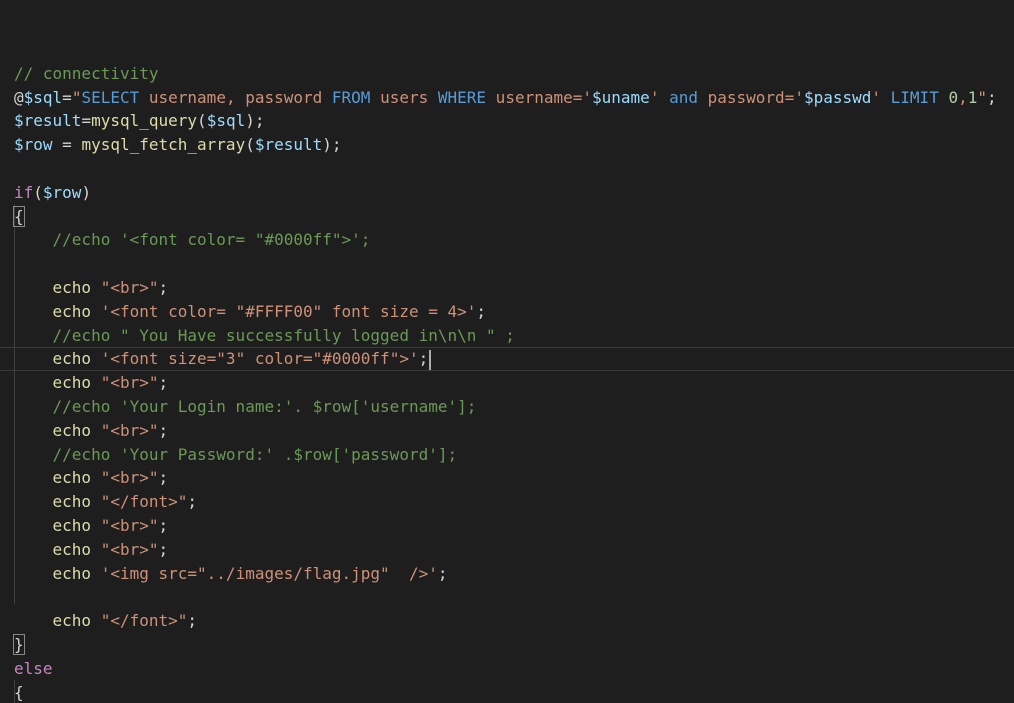 This screenshot has height=703, width=1014. Describe the element at coordinates (430, 359) in the screenshot. I see `text-cursor` at that location.